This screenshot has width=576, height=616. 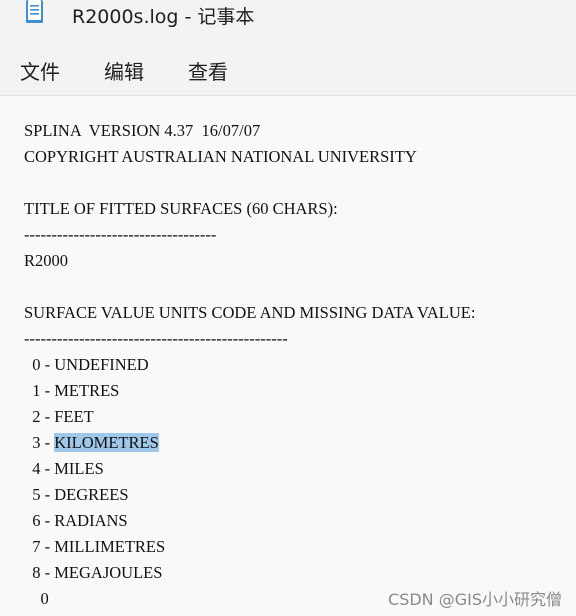 I want to click on text-line: COPYRIGHT AUSTRALIAN NATIONAL UNIVERSITY, so click(x=220, y=156).